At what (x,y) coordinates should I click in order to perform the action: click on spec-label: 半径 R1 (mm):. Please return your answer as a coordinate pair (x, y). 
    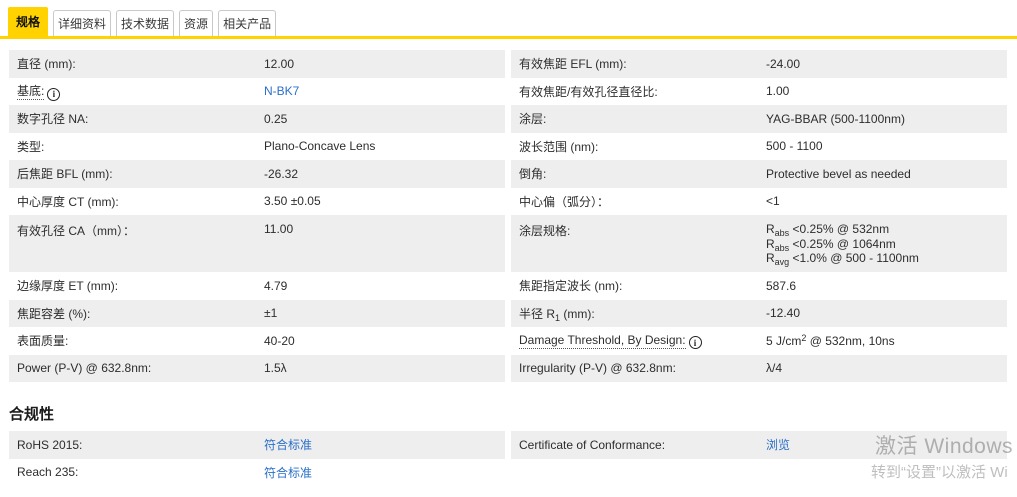
    Looking at the image, I should click on (557, 314).